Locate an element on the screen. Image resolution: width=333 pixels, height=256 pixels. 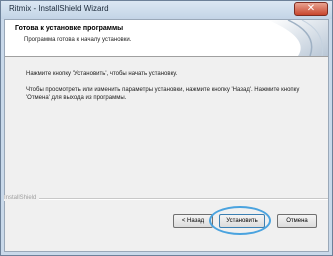
close-icon: ✕ is located at coordinates (311, 8).